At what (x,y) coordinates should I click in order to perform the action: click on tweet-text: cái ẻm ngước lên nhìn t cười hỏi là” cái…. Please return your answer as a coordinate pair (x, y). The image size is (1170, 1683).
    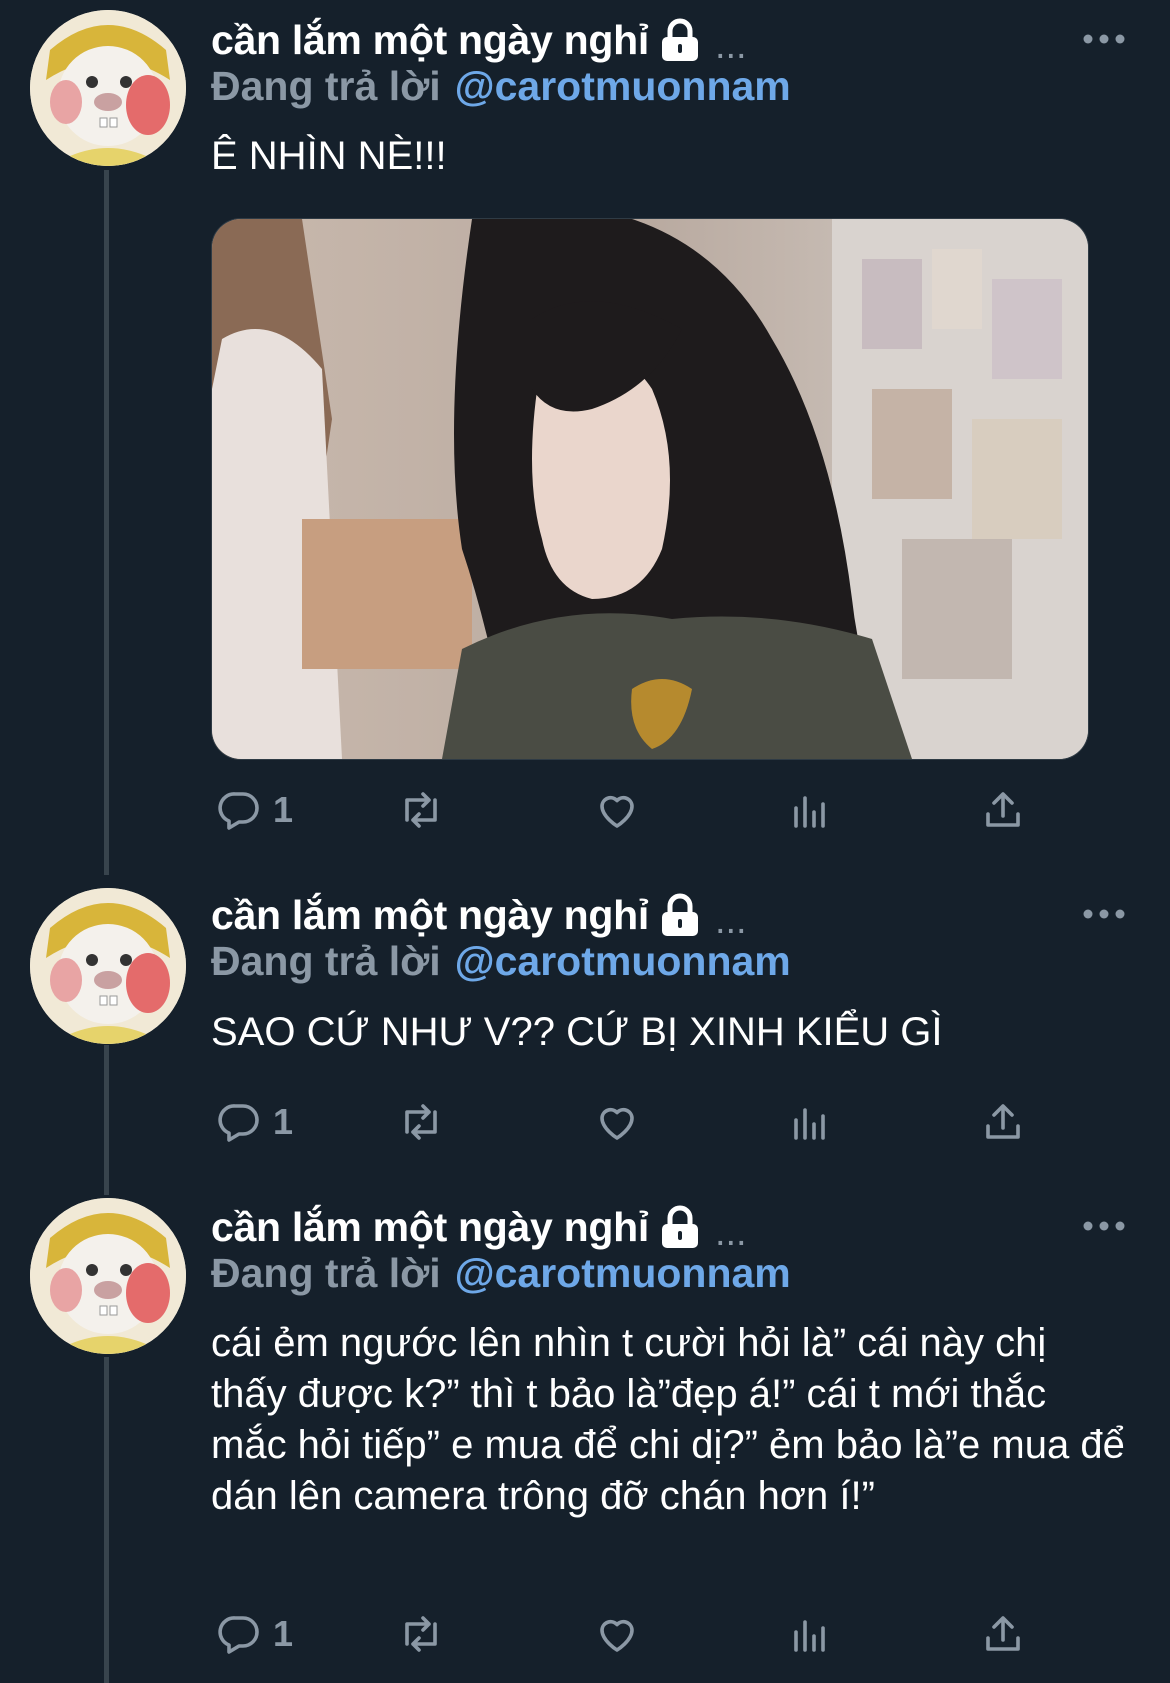
    Looking at the image, I should click on (668, 1419).